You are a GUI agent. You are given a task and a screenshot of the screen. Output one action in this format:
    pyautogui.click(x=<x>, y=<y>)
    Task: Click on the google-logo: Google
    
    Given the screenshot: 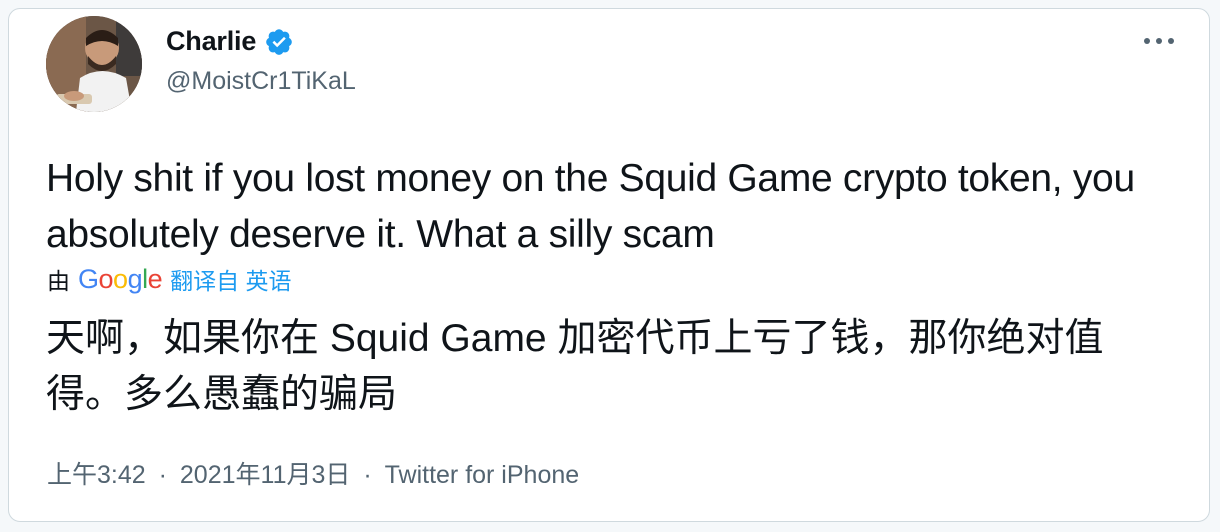 What is the action you would take?
    pyautogui.click(x=120, y=278)
    